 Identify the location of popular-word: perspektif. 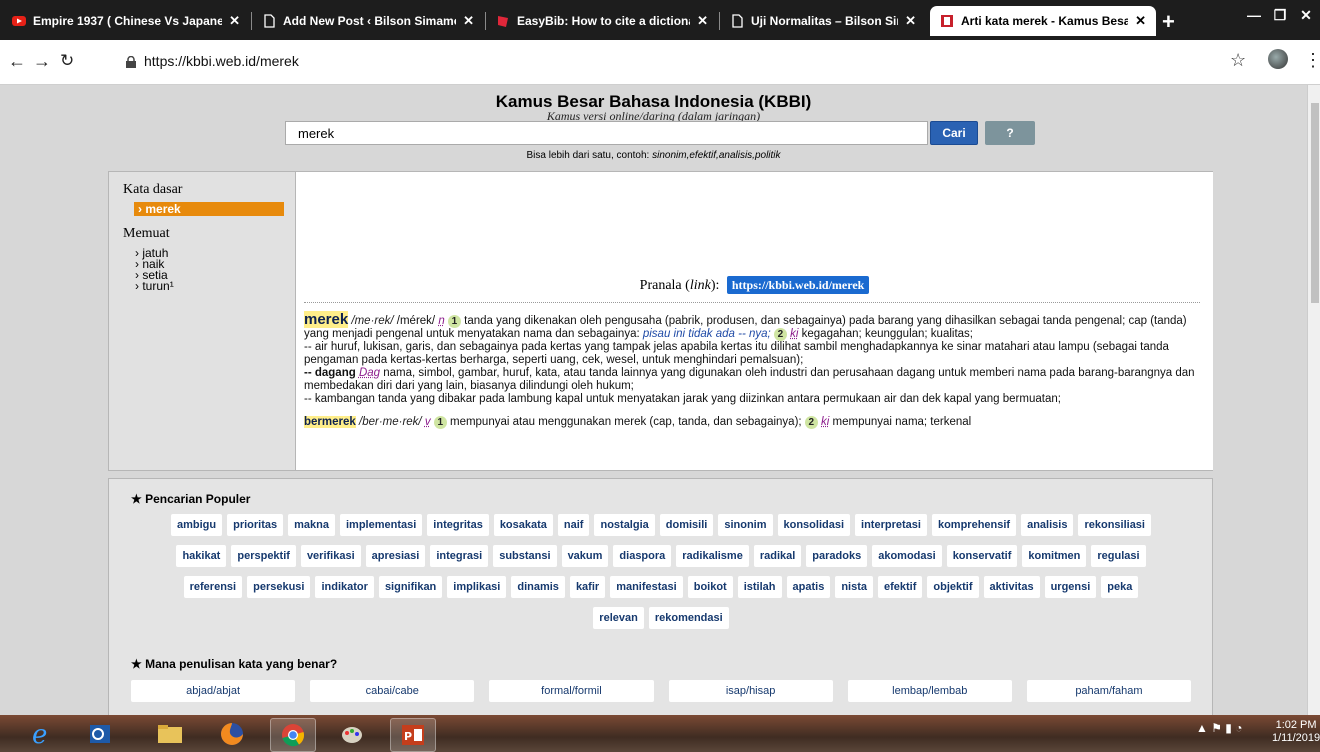
(263, 556).